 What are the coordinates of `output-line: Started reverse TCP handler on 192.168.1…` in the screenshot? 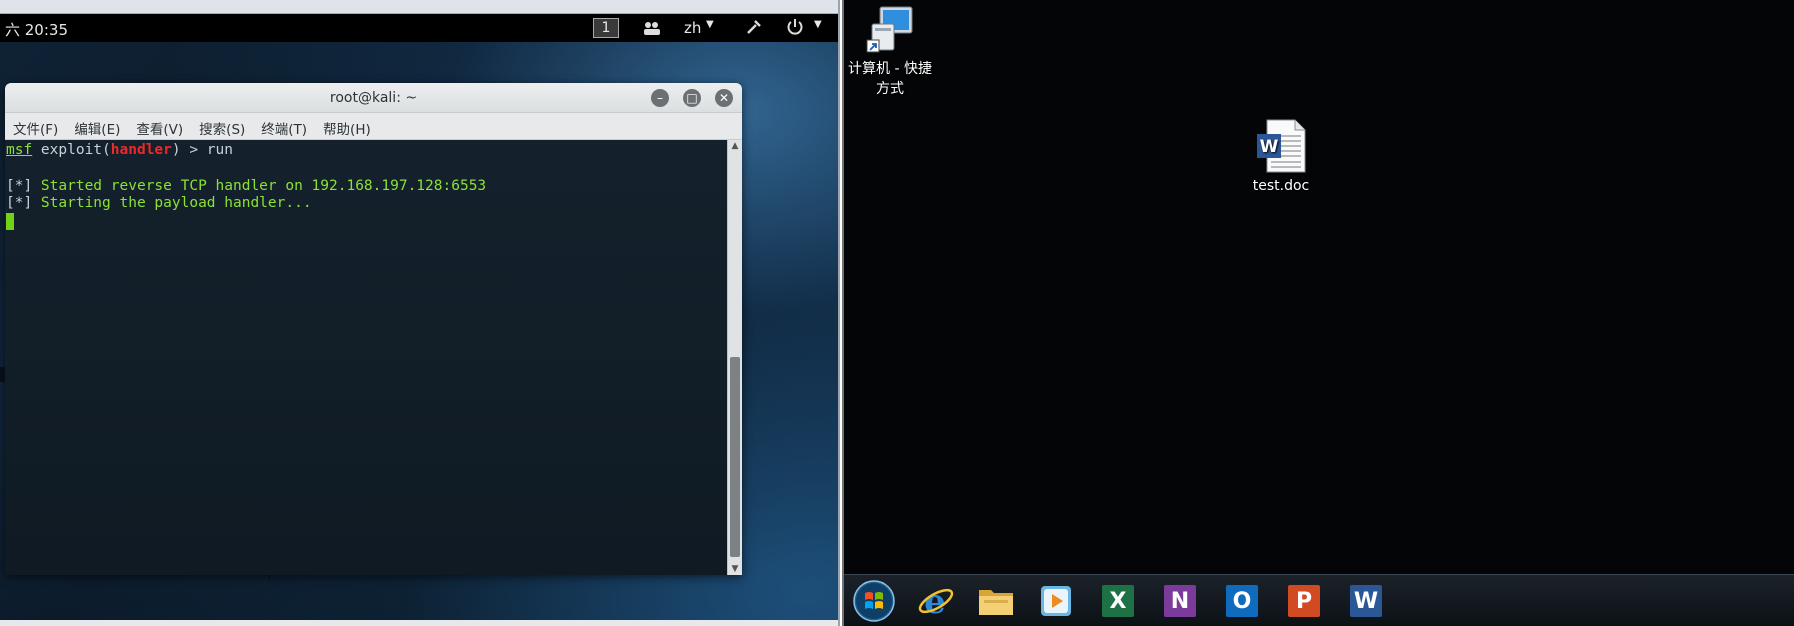 It's located at (259, 185).